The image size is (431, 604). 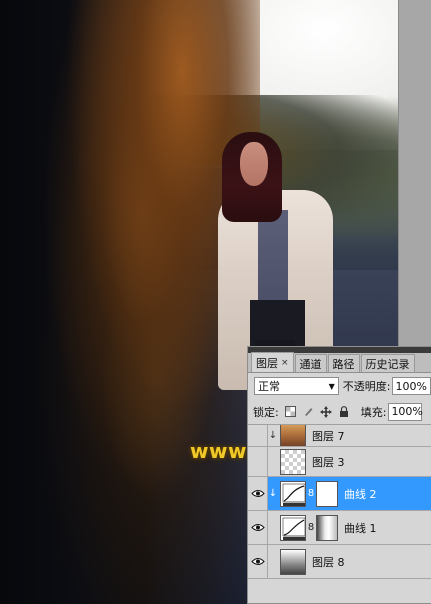 What do you see at coordinates (328, 436) in the screenshot?
I see `layer-name: 图层 7` at bounding box center [328, 436].